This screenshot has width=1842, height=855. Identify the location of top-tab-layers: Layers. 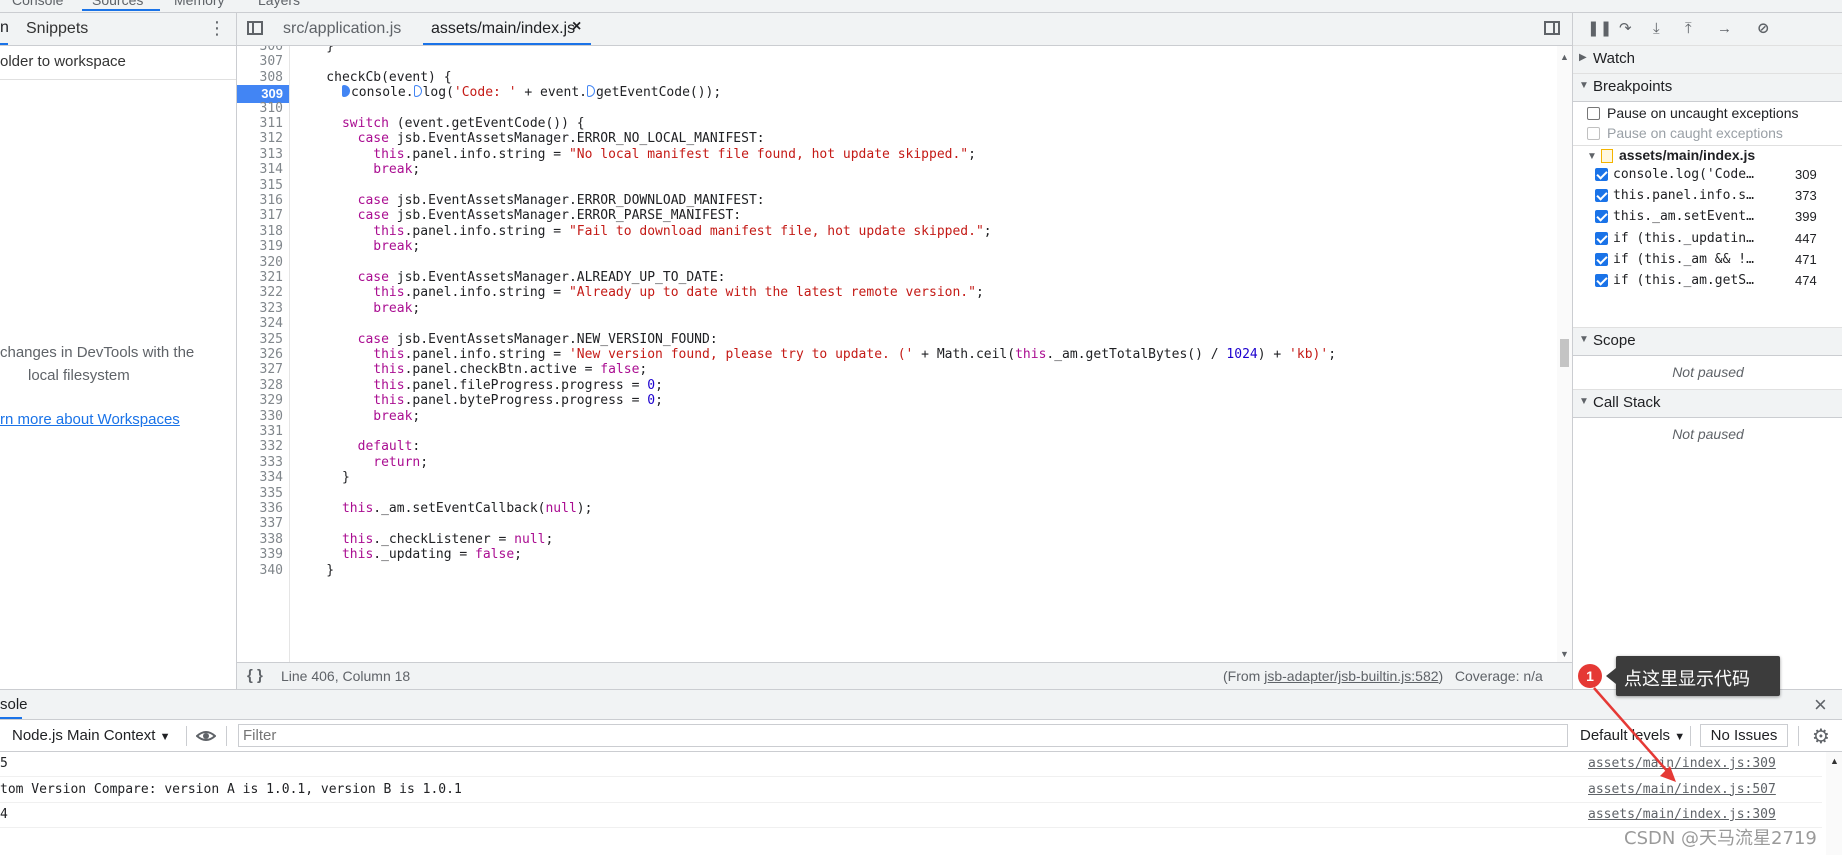
(279, 4).